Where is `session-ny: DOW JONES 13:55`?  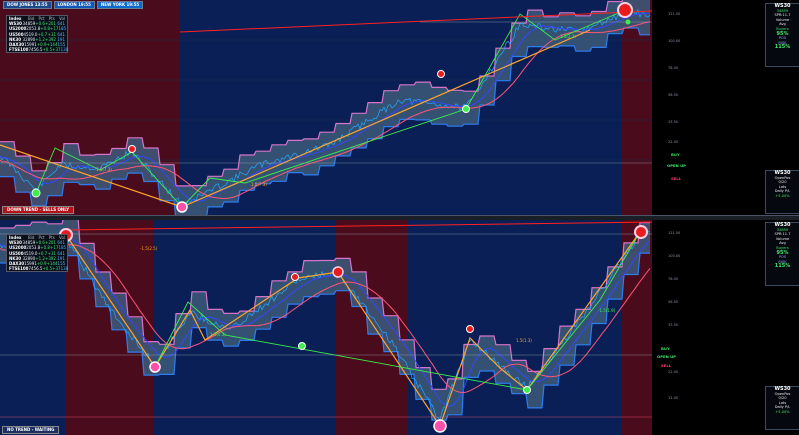
session-ny: DOW JONES 13:55 is located at coordinates (27, 5).